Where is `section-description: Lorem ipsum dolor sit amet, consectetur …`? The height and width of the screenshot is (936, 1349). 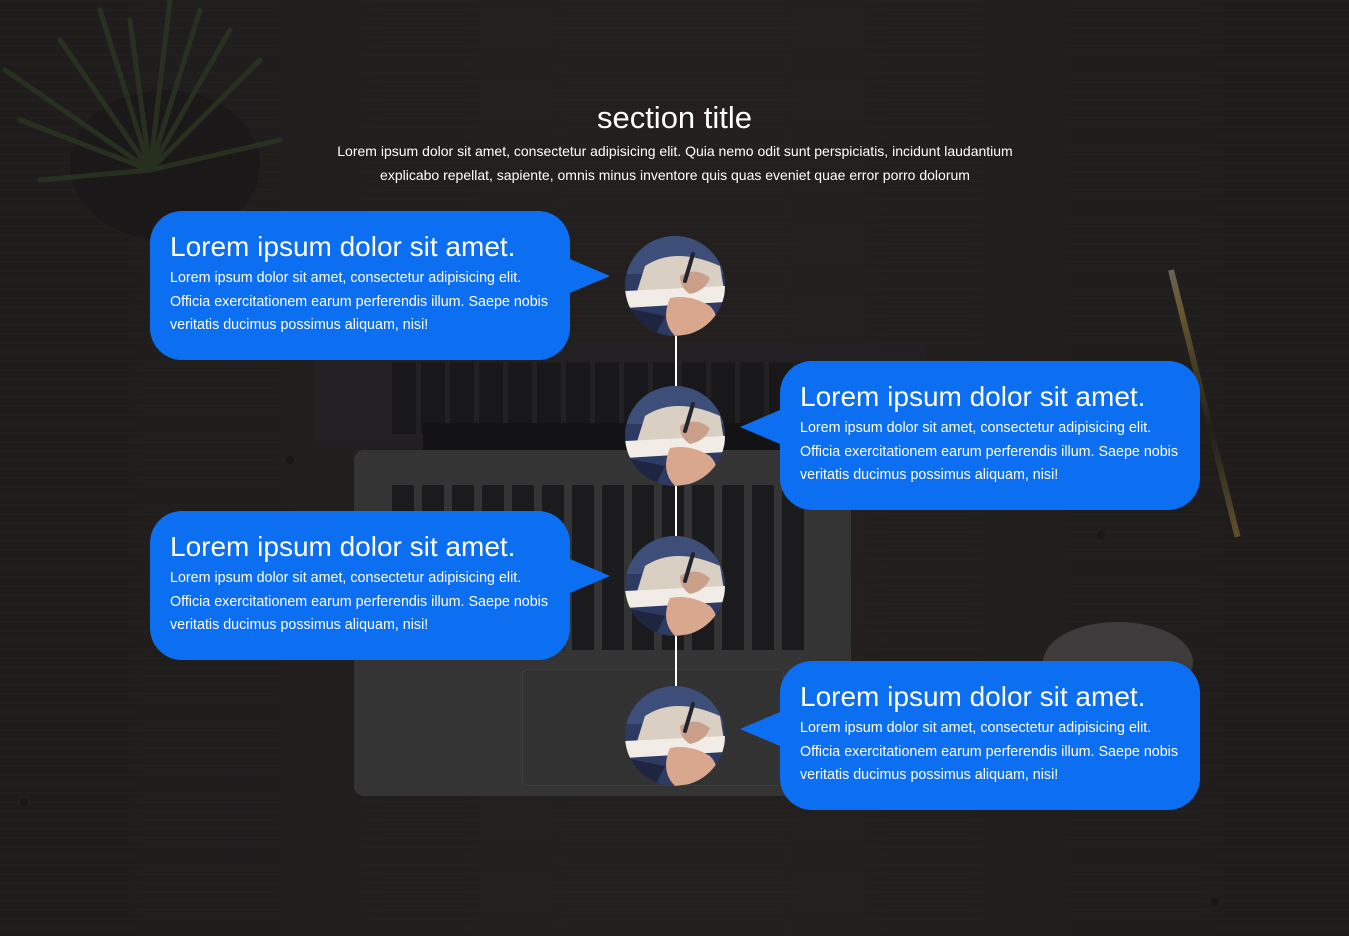 section-description: Lorem ipsum dolor sit amet, consectetur … is located at coordinates (675, 163).